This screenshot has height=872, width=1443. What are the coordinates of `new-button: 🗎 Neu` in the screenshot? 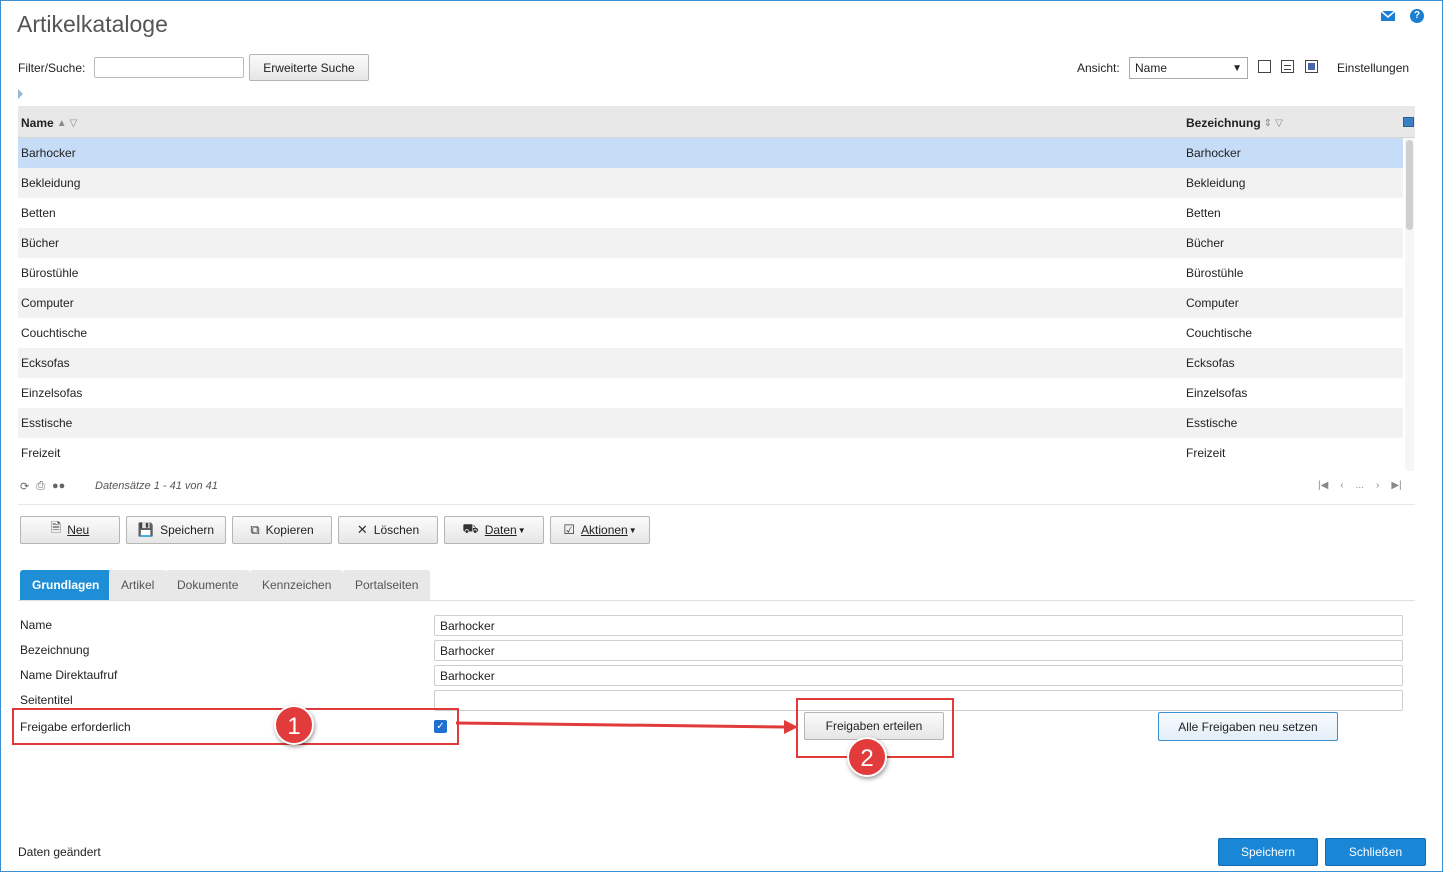 It's located at (70, 530).